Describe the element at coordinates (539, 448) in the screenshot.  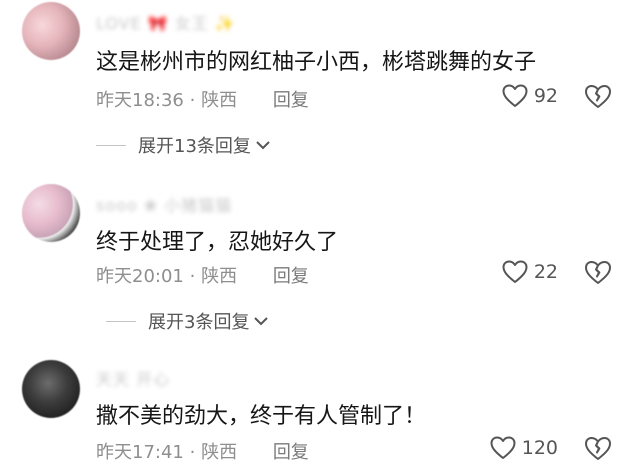
I see `like-count: 120` at that location.